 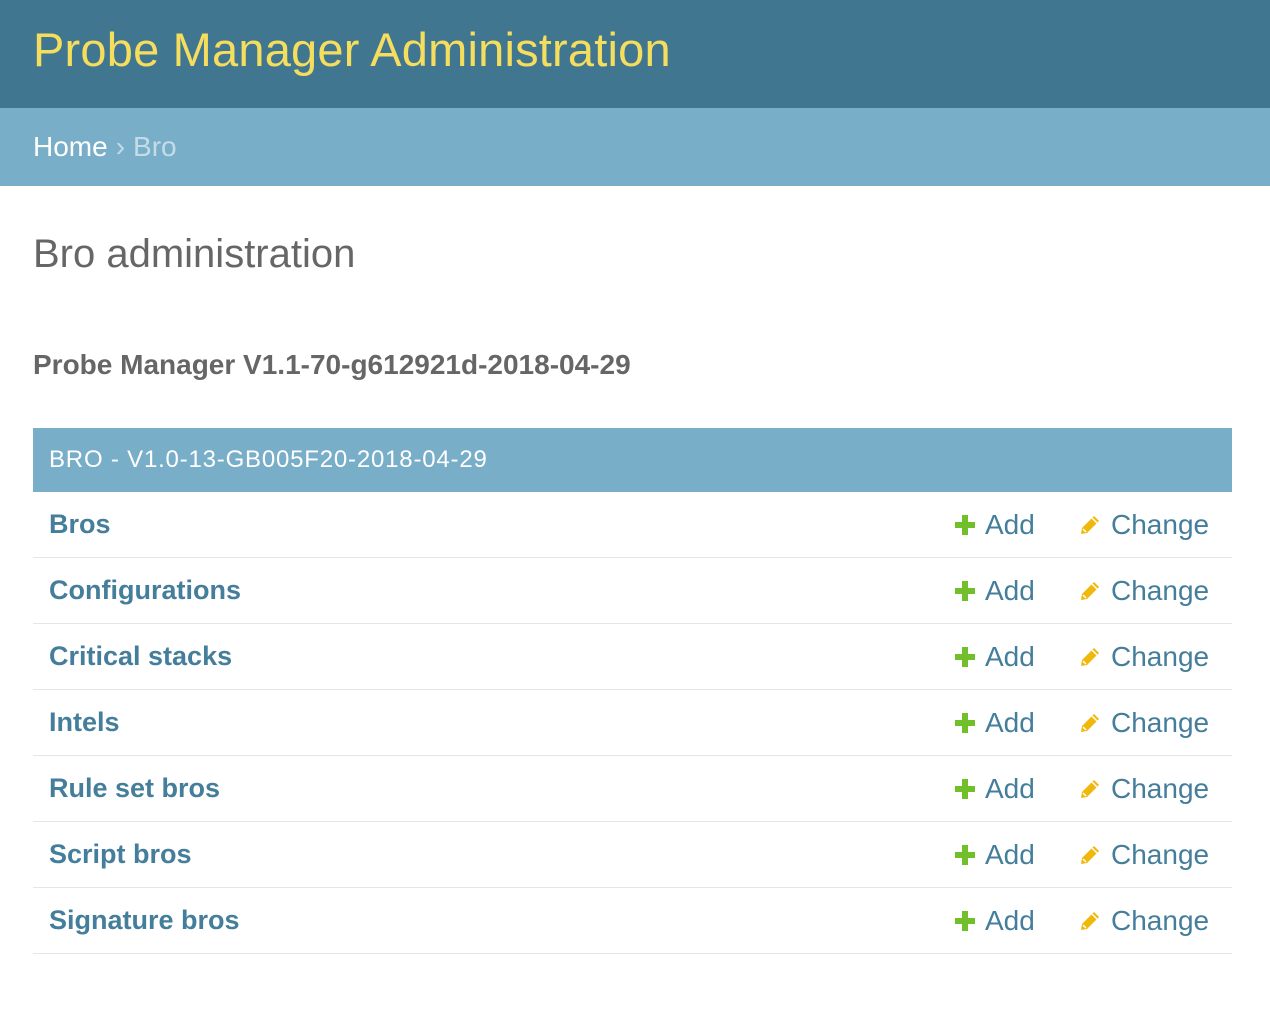 I want to click on add-critical-stacks-button: Add, so click(x=995, y=657).